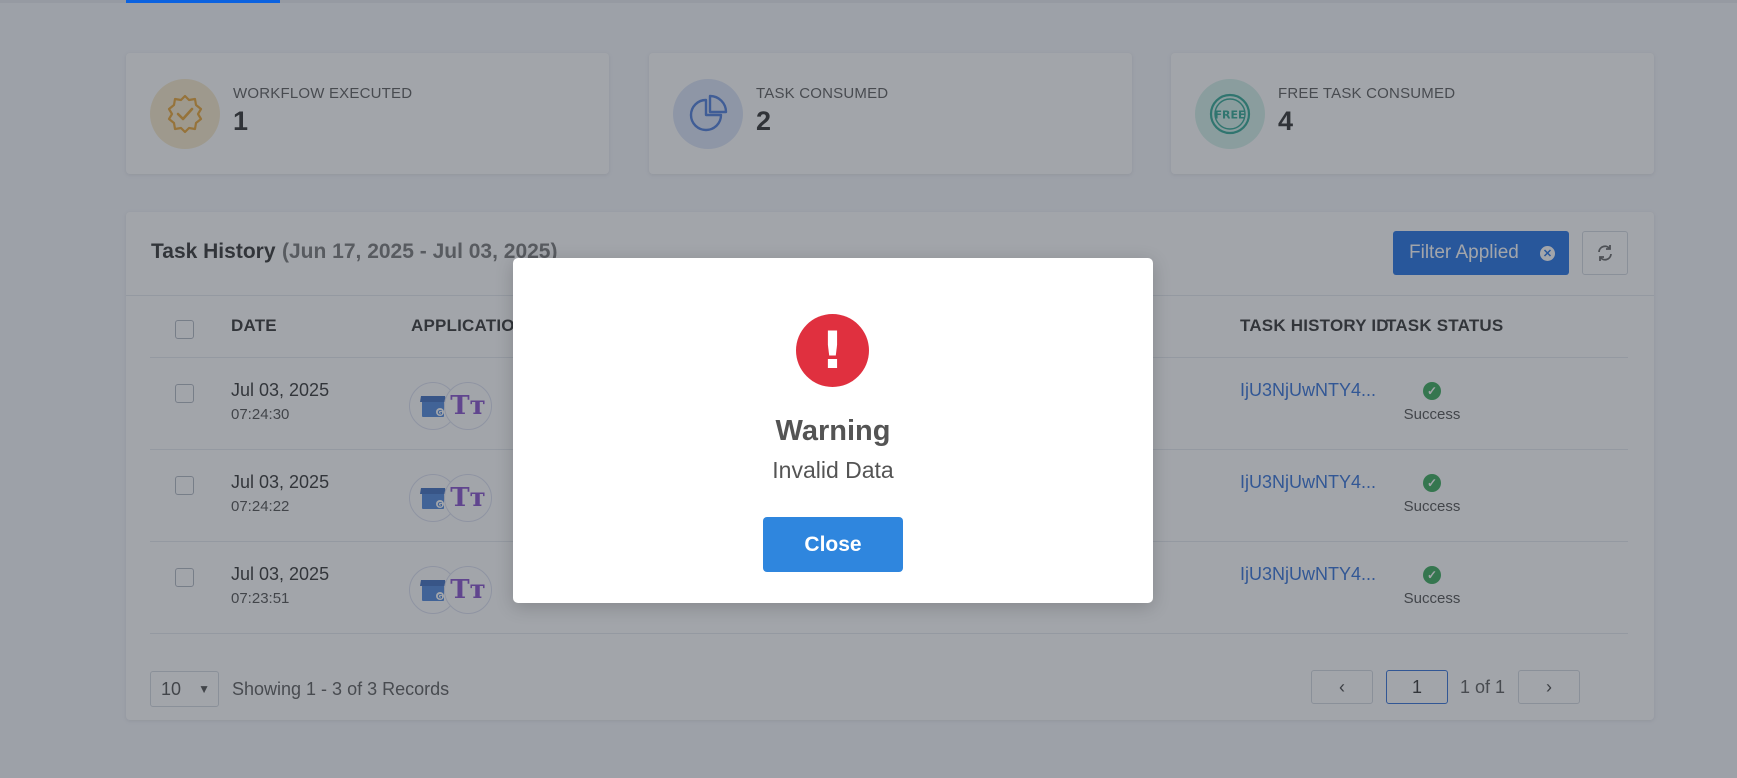  Describe the element at coordinates (833, 544) in the screenshot. I see `close-button: Close` at that location.